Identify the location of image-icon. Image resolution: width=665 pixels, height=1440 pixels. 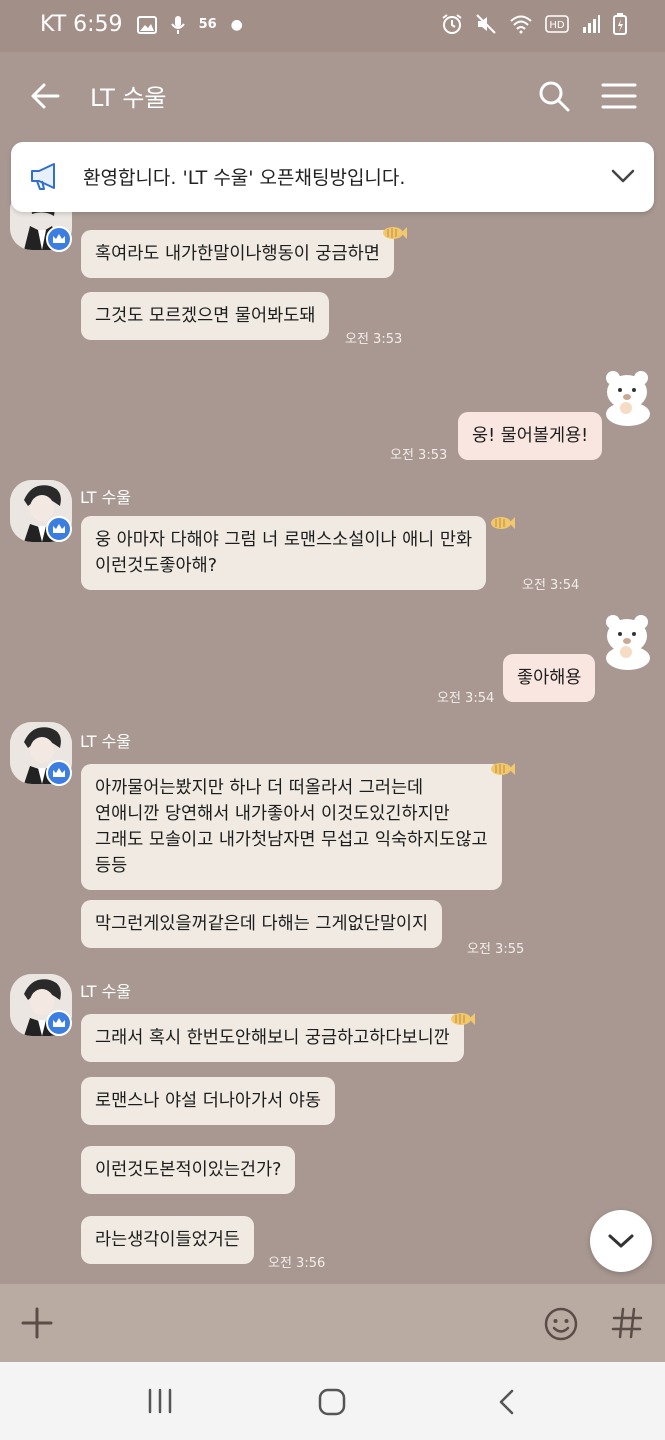
(146, 24).